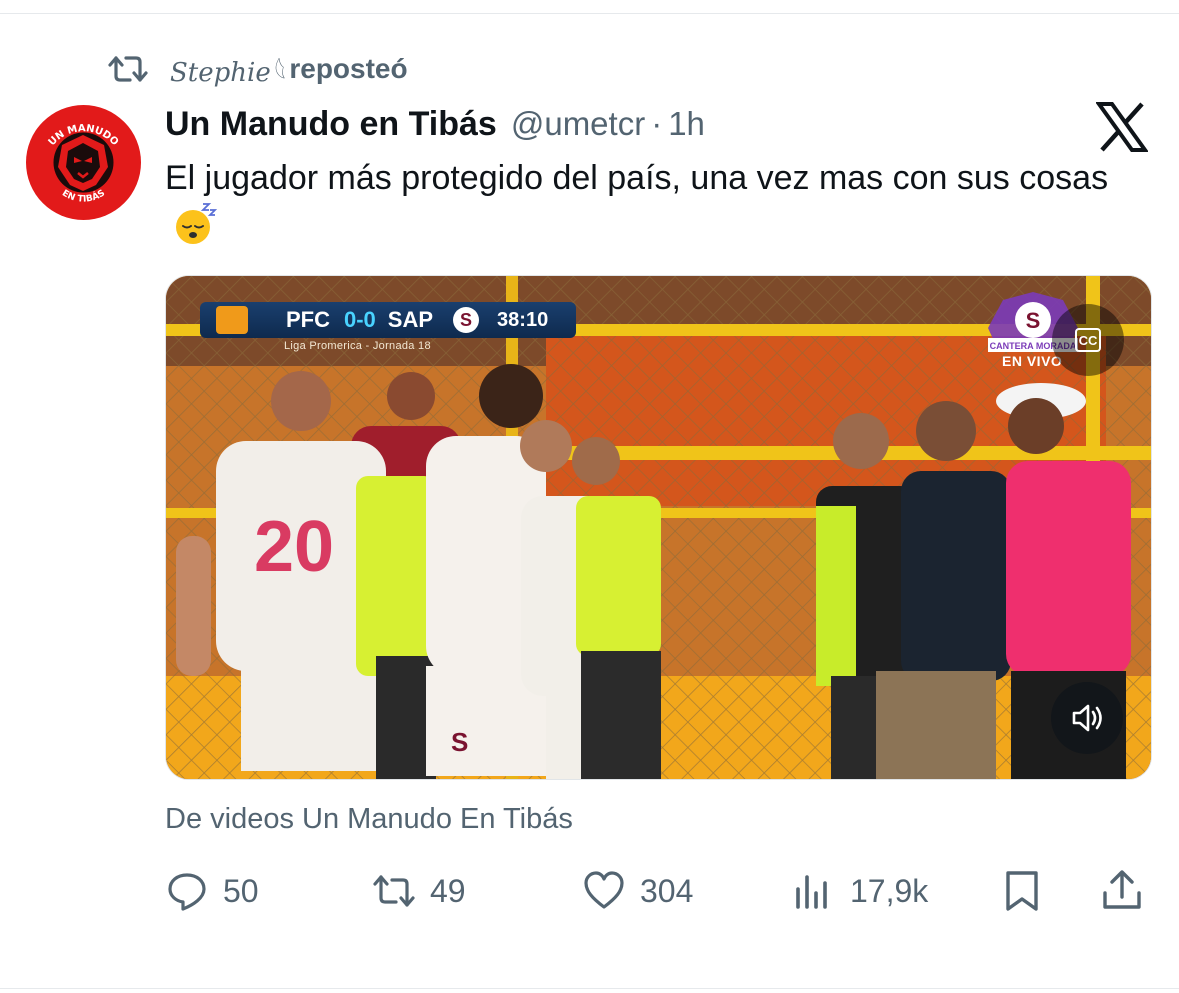 This screenshot has width=1179, height=993. I want to click on tweet-time: 1h, so click(686, 124).